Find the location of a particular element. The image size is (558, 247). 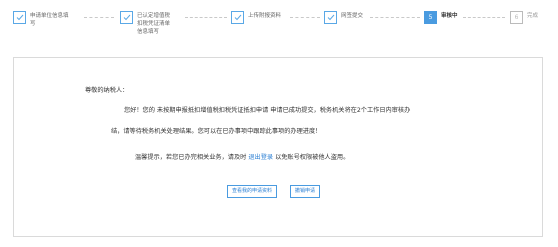

revoke-application-button: 撤销申请 is located at coordinates (305, 191).